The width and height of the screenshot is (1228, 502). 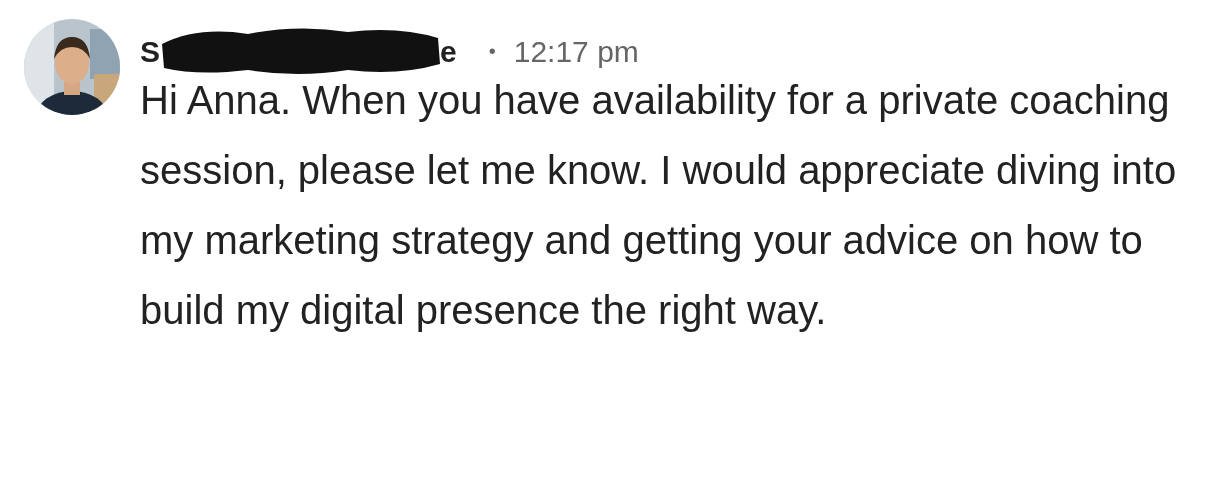 What do you see at coordinates (576, 51) in the screenshot?
I see `timestamp: 12:17 pm` at bounding box center [576, 51].